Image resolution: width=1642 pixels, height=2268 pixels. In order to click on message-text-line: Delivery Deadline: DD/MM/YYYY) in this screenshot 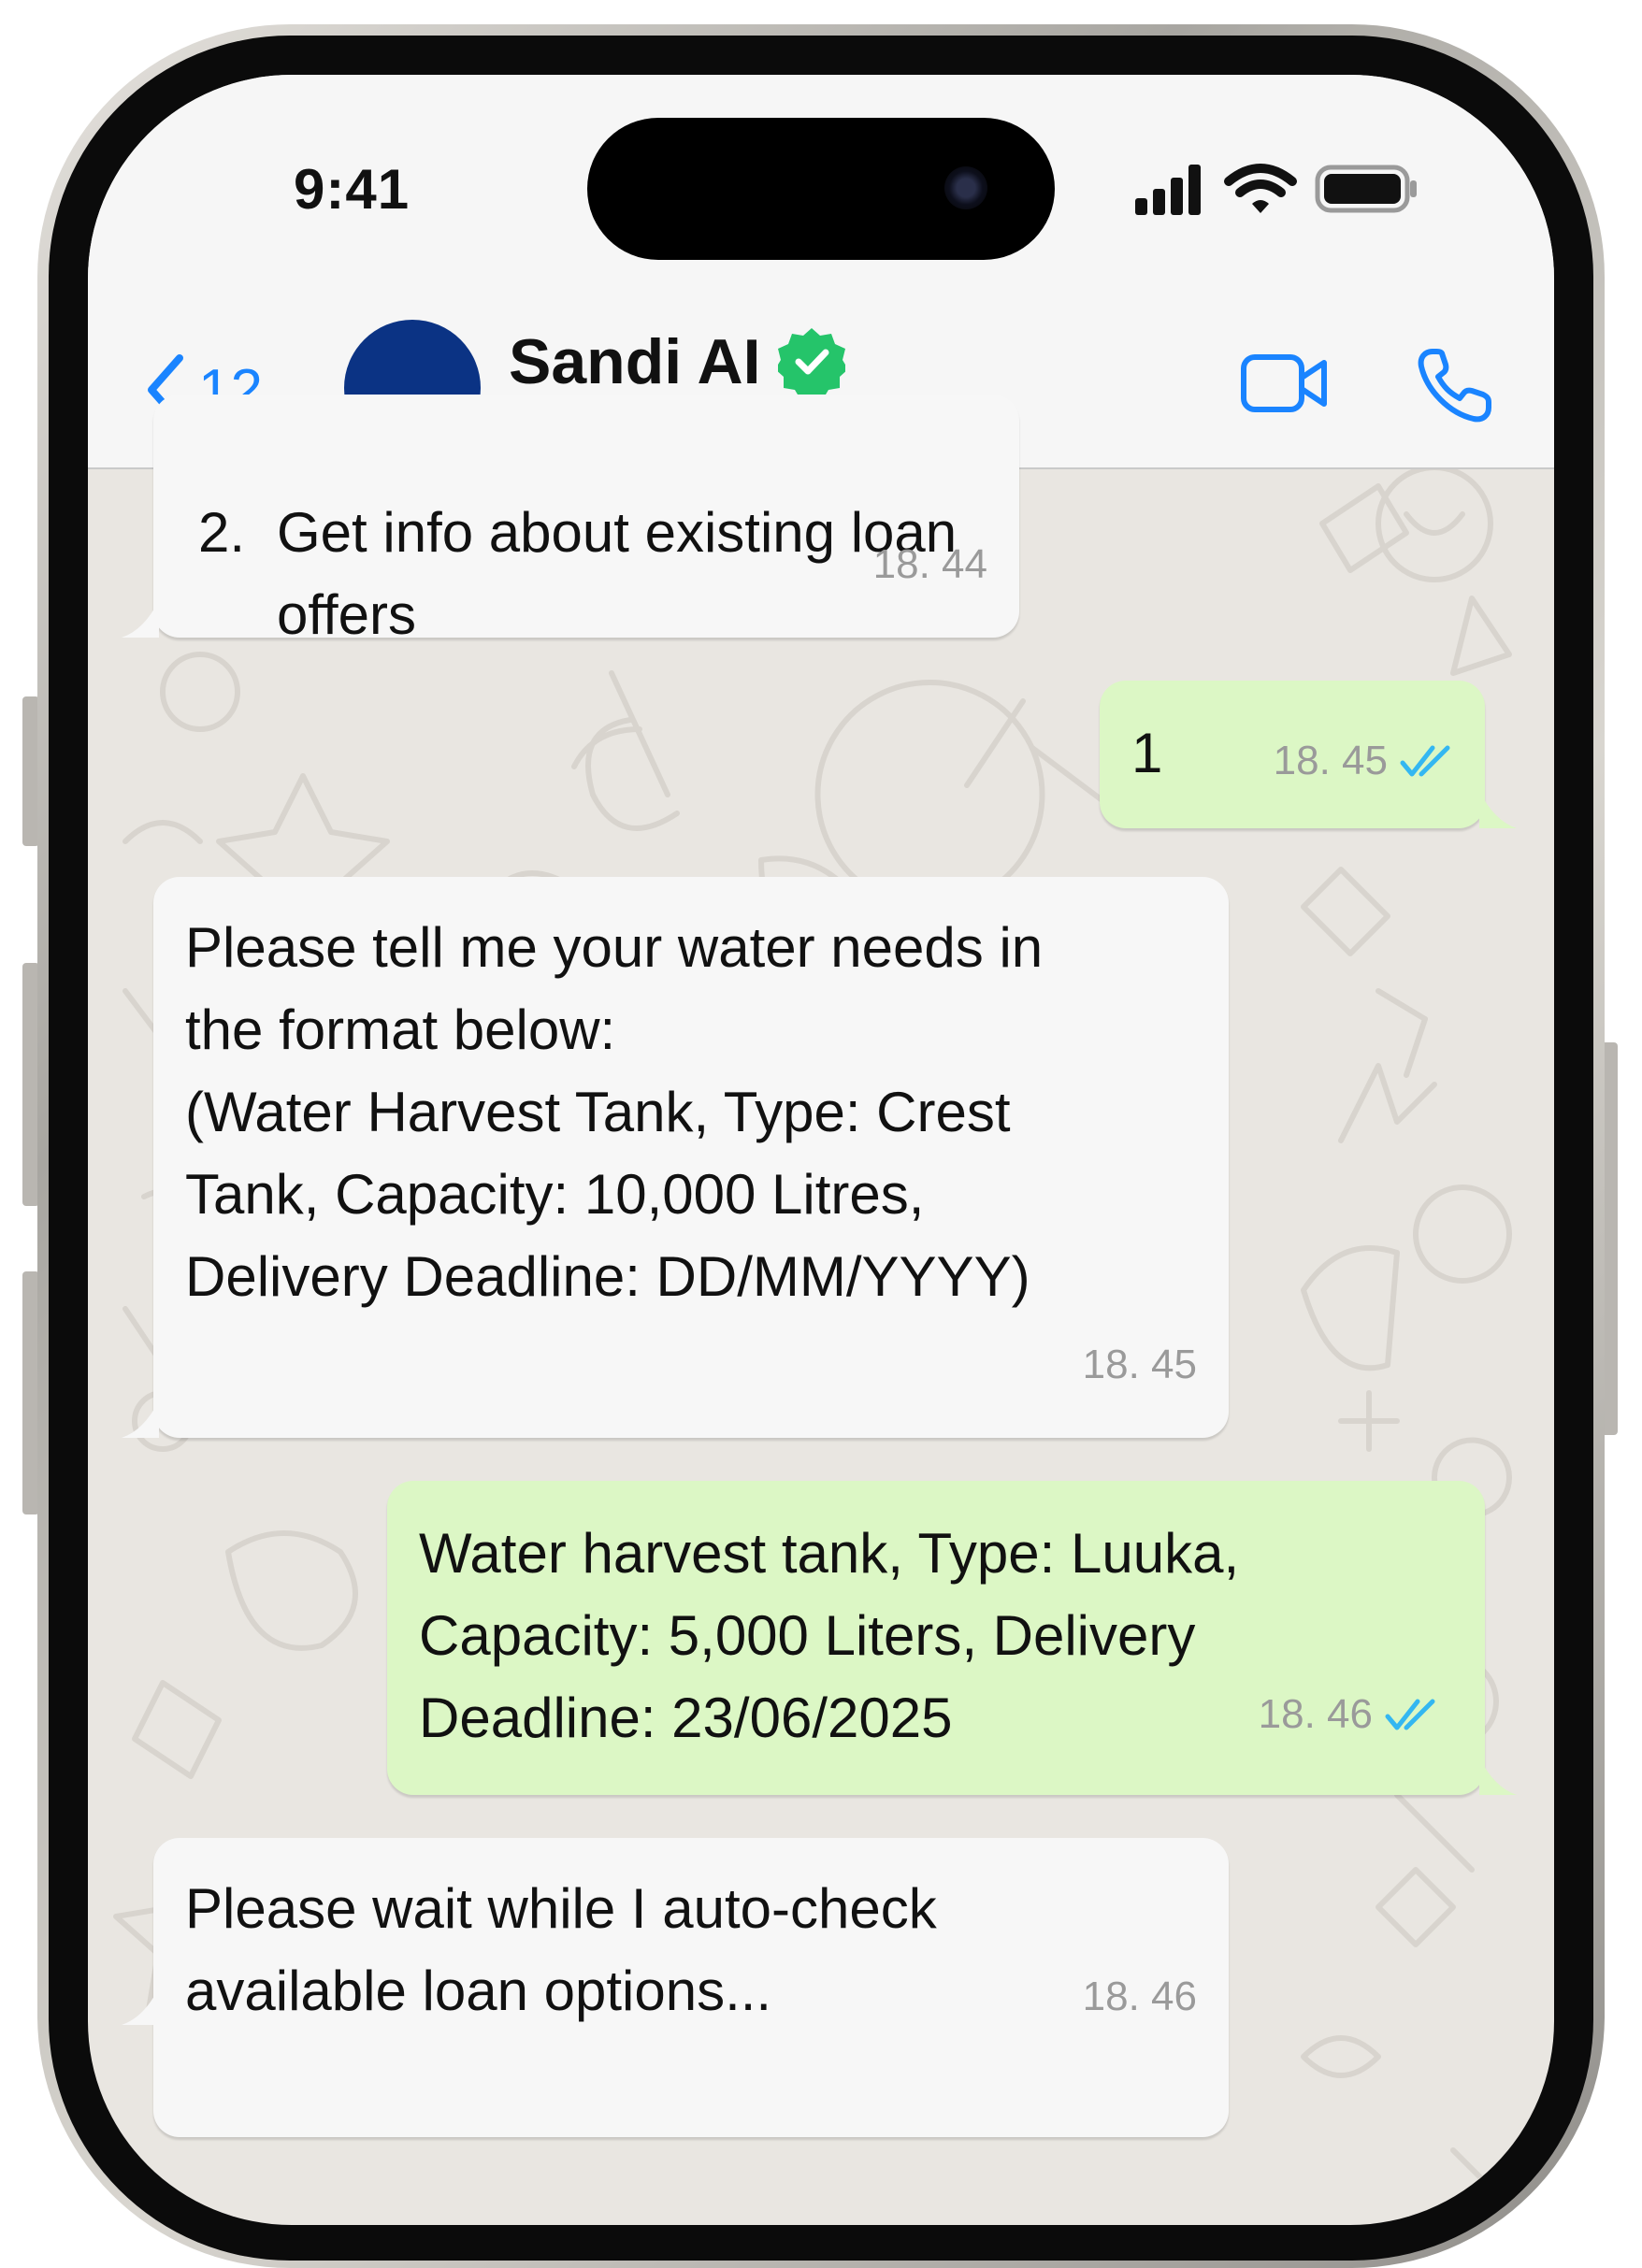, I will do `click(607, 1276)`.